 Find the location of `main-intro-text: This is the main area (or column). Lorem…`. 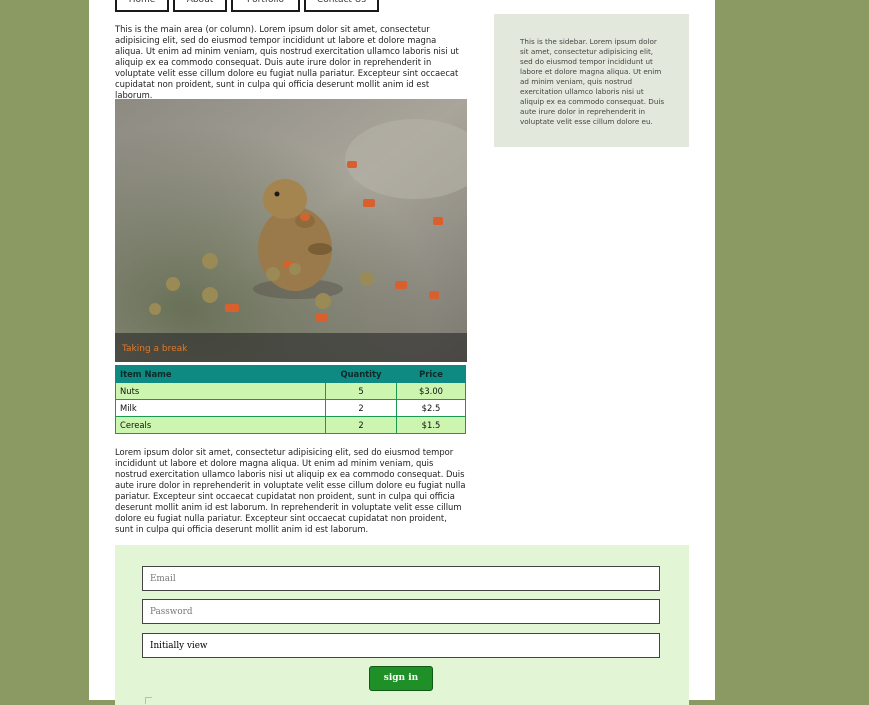

main-intro-text: This is the main area (or column). Lorem… is located at coordinates (287, 62).